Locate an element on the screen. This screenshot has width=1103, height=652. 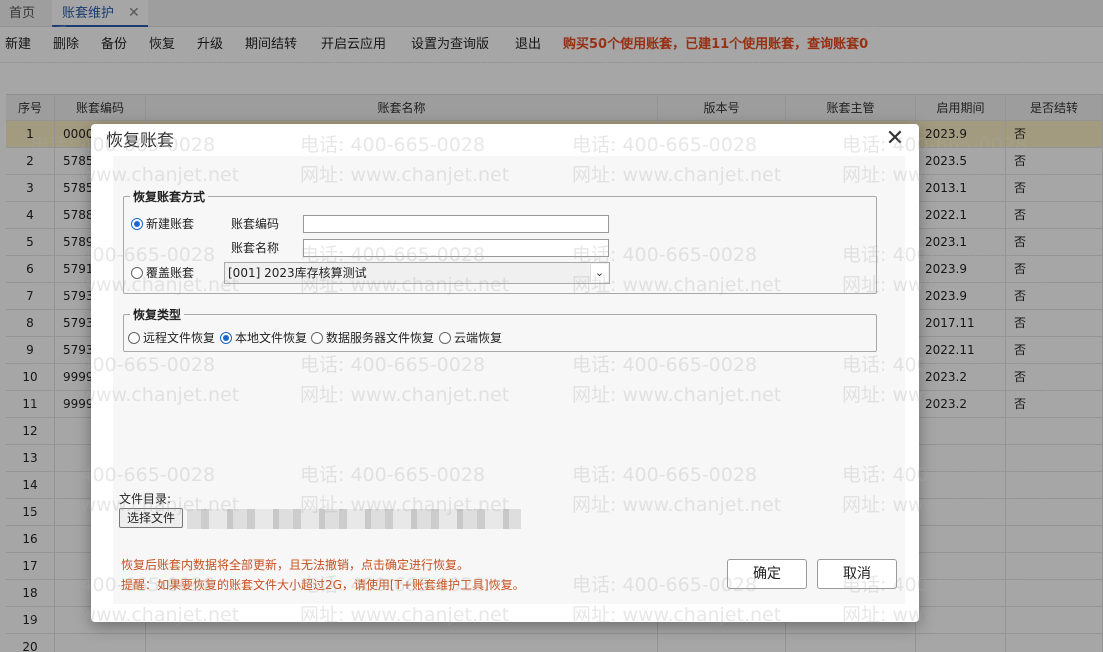
new-account-radio is located at coordinates (137, 224).